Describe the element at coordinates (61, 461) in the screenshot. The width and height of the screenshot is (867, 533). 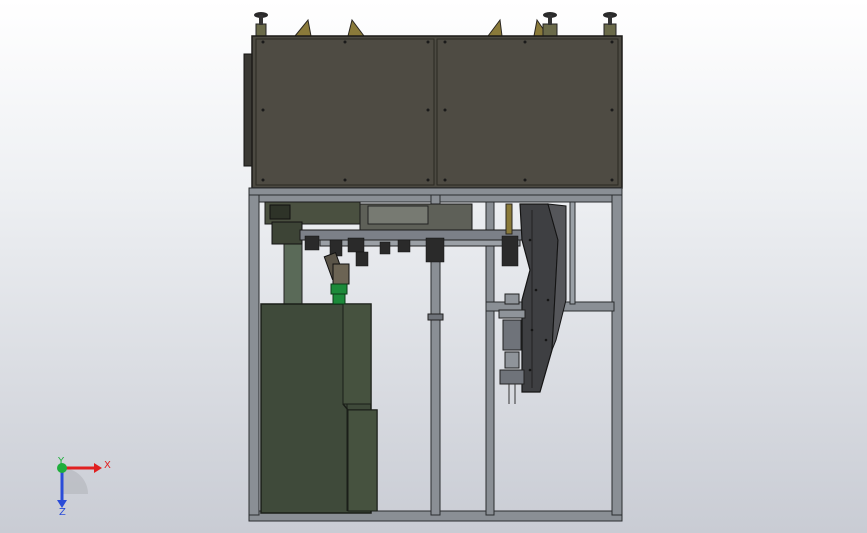
I see `y-axis-label: Y` at that location.